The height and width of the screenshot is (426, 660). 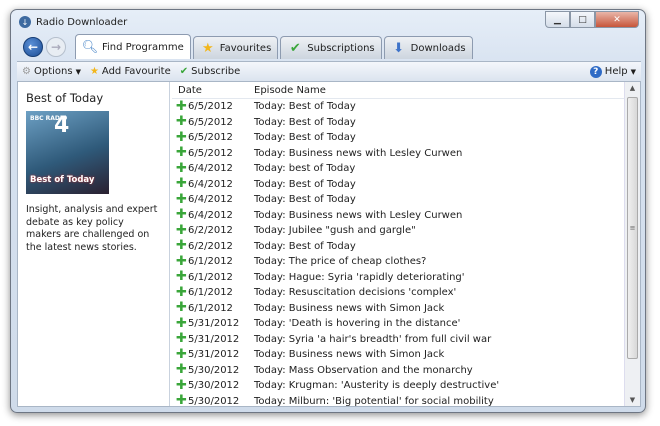 What do you see at coordinates (557, 19) in the screenshot?
I see `minimize-button: ▁` at bounding box center [557, 19].